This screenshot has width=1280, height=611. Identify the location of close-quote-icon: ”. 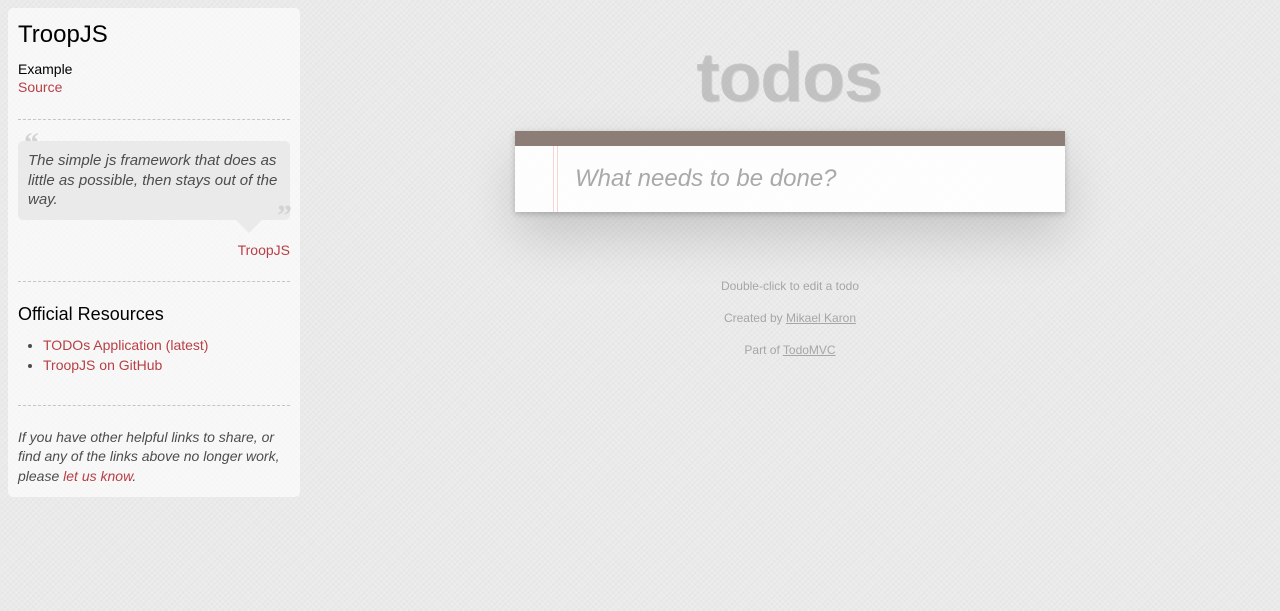
(284, 215).